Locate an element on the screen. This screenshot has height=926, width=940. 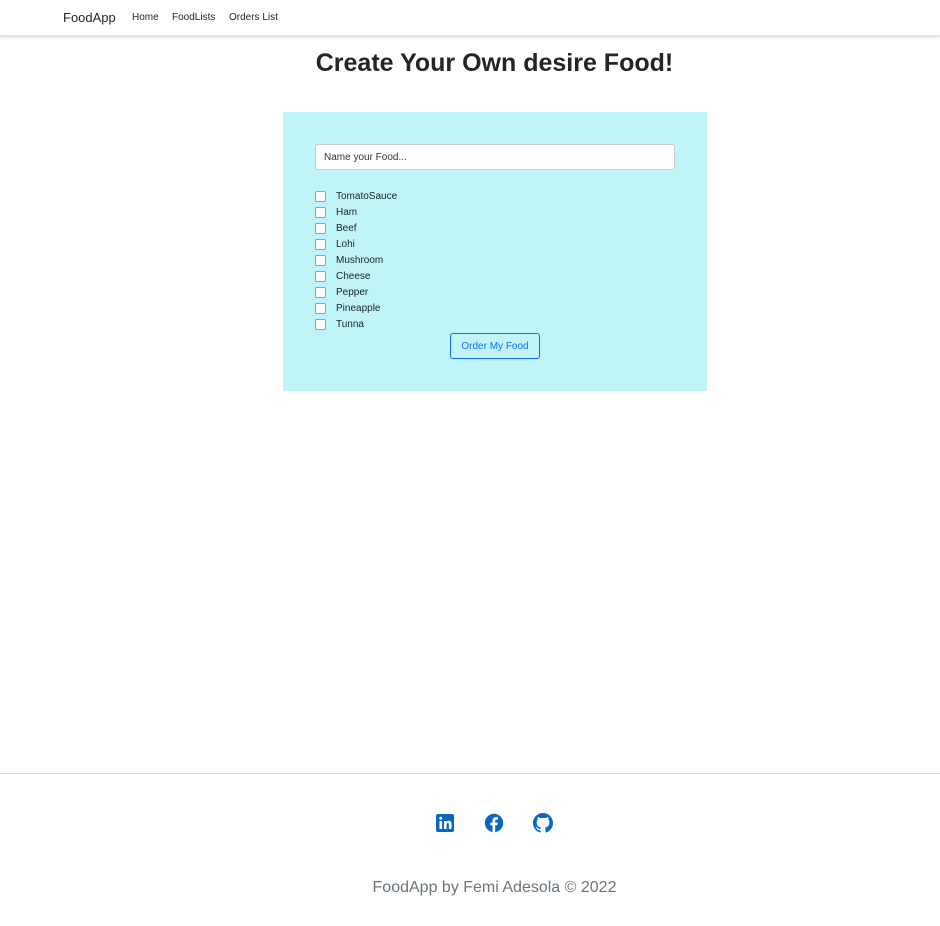
food-name-input is located at coordinates (495, 157).